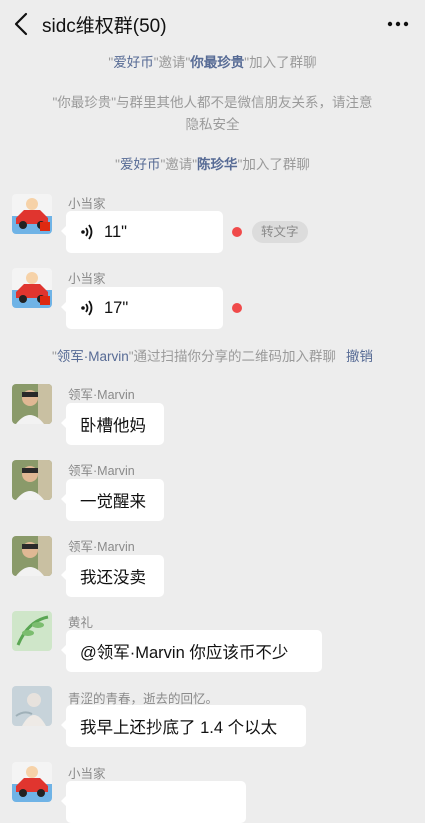  What do you see at coordinates (112, 424) in the screenshot?
I see `text-message-bubble: 卧槽他妈` at bounding box center [112, 424].